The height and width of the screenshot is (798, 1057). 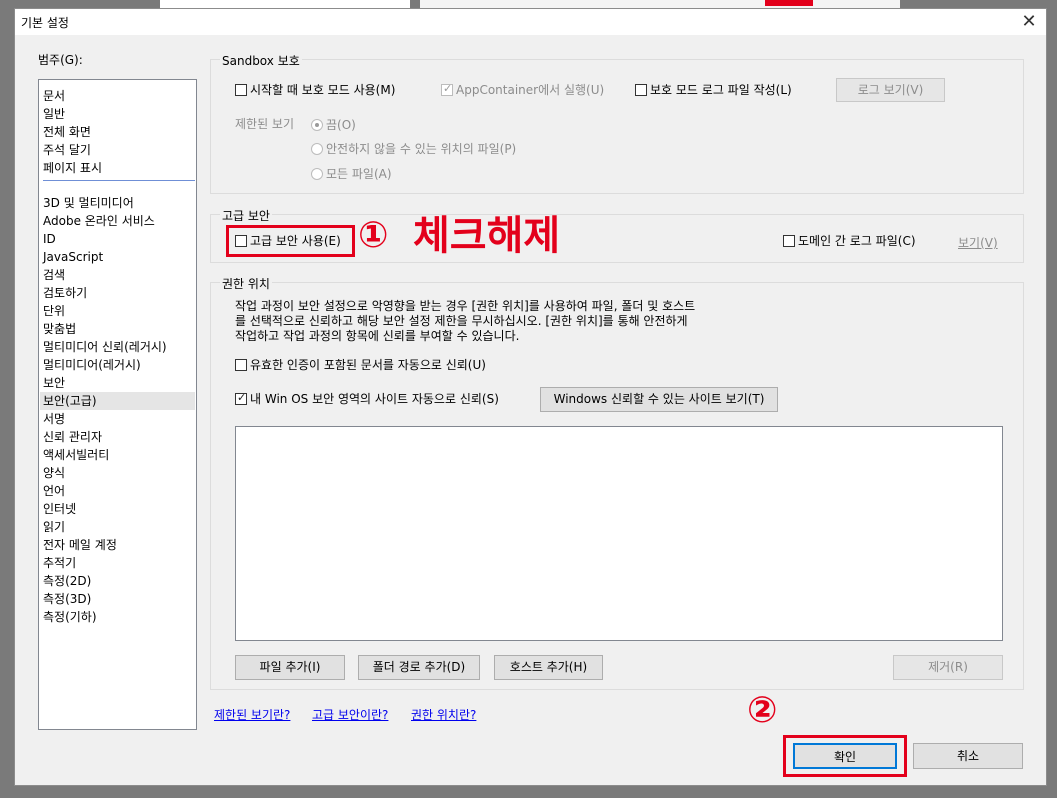 I want to click on remove-button: 제거(R), so click(x=948, y=667).